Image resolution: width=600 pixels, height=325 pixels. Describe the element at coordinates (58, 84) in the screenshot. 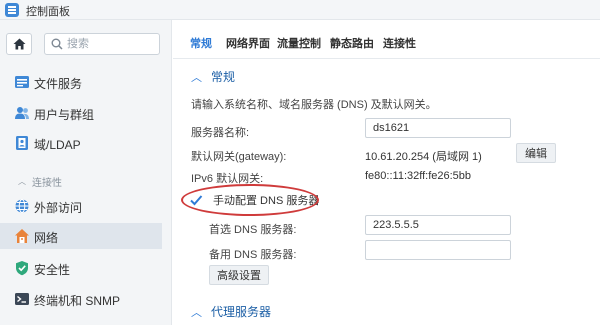

I see `sidebar-item-label: 文件服务` at that location.